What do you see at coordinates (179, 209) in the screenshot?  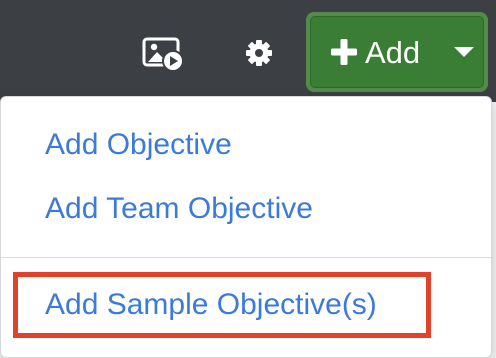 I see `menu-item-add-team-objective: Add Team Objective` at bounding box center [179, 209].